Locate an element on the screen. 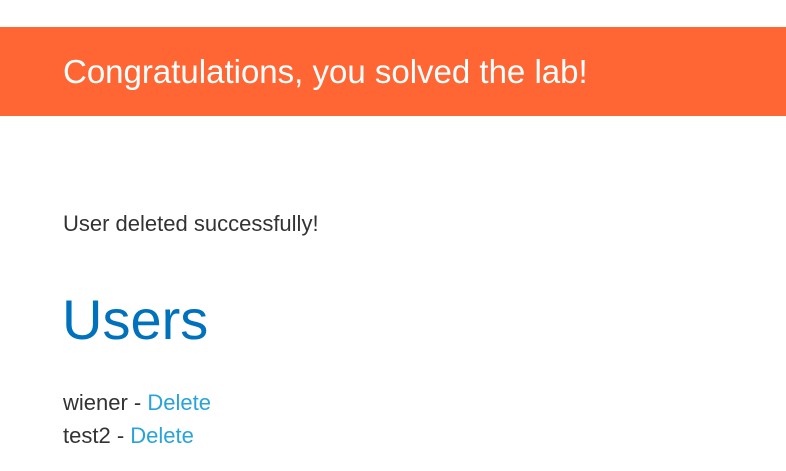  user-row-wiener: wiener - Delete is located at coordinates (137, 402).